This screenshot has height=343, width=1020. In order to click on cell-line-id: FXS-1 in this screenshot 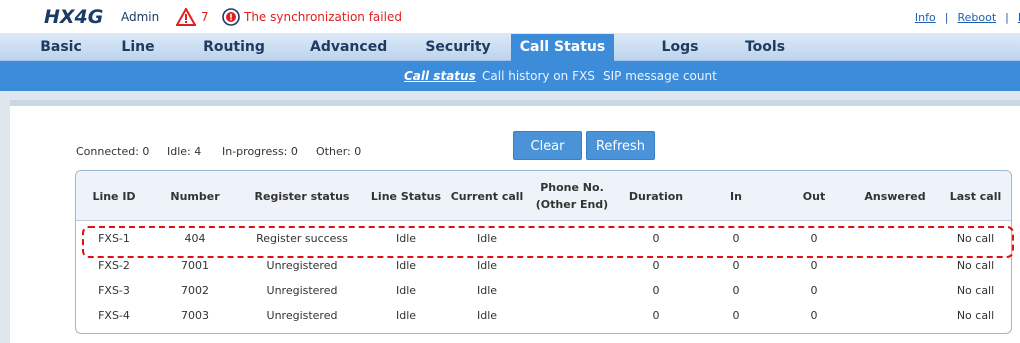, I will do `click(114, 238)`.